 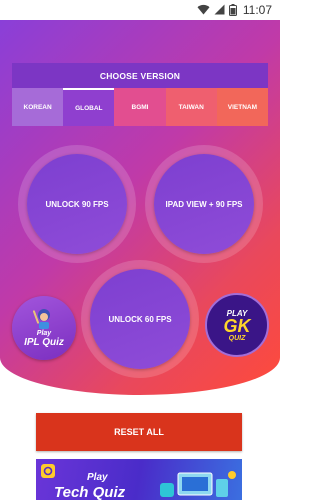 What do you see at coordinates (97, 477) in the screenshot?
I see `tech-quiz-line1: Play` at bounding box center [97, 477].